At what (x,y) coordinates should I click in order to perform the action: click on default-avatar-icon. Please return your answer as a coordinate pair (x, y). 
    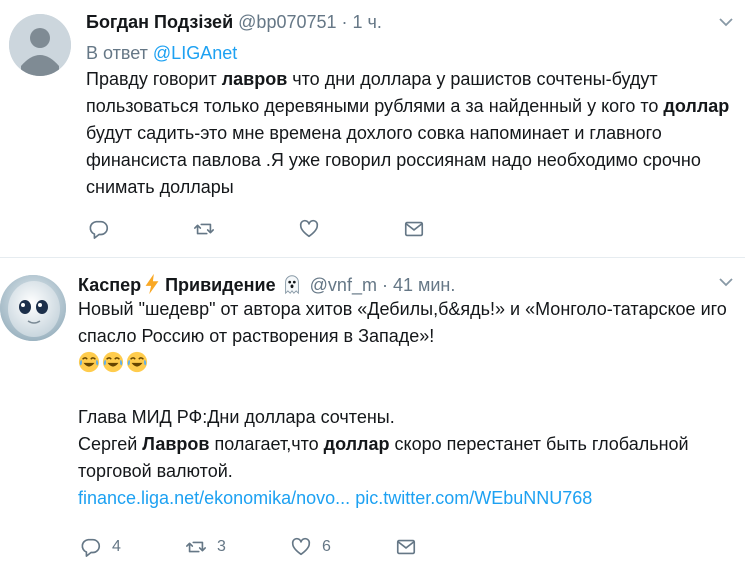
    Looking at the image, I should click on (40, 45).